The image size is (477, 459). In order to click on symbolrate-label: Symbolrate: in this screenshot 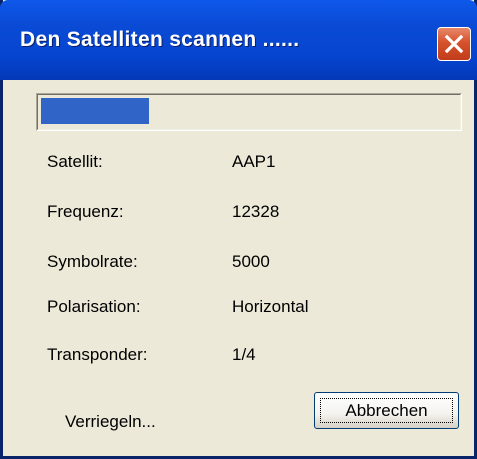, I will do `click(92, 261)`.